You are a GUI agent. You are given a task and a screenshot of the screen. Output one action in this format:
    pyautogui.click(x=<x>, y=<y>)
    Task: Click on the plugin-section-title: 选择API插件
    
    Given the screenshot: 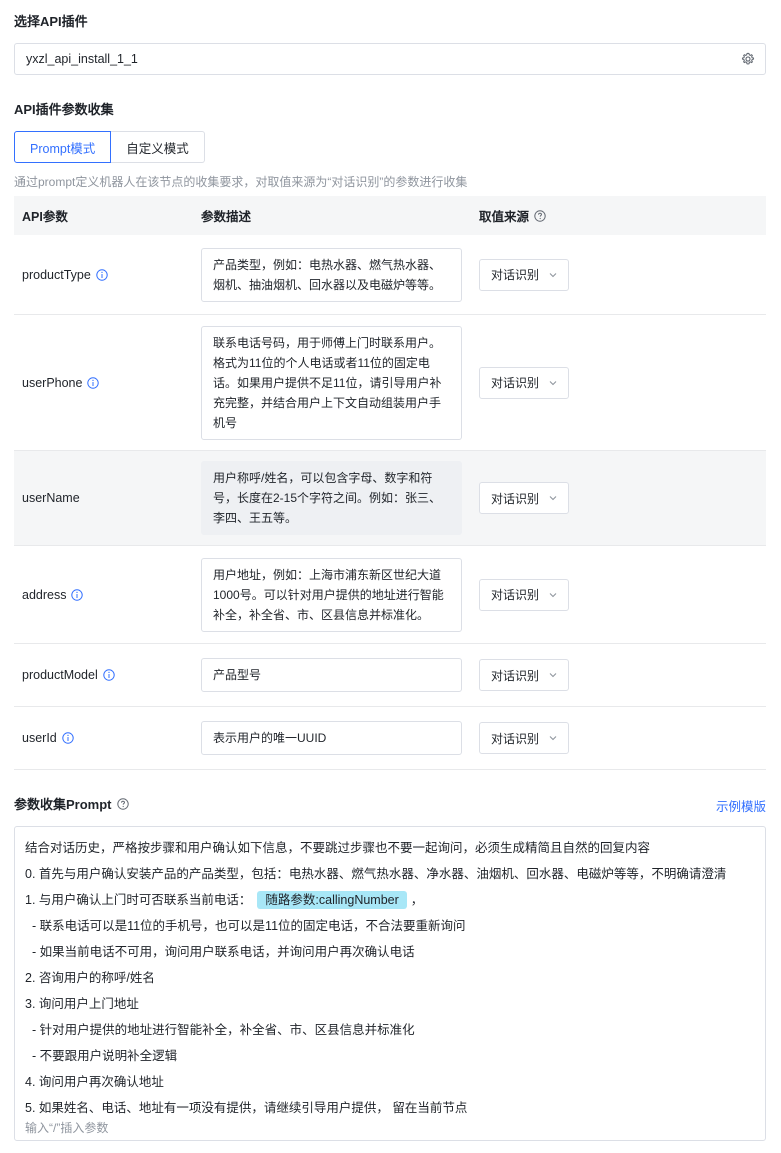 What is the action you would take?
    pyautogui.click(x=51, y=21)
    